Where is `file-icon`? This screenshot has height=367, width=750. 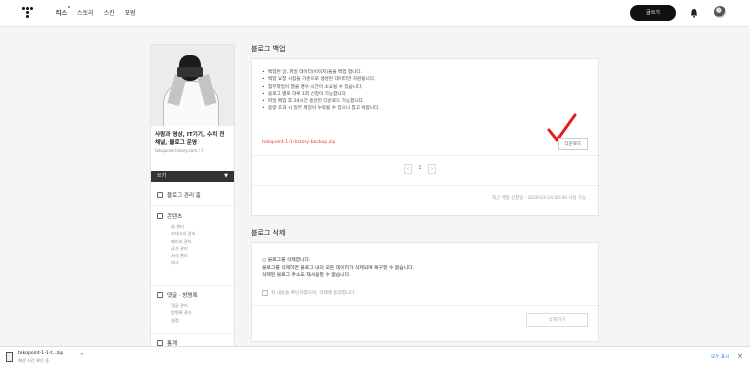
file-icon is located at coordinates (9, 357).